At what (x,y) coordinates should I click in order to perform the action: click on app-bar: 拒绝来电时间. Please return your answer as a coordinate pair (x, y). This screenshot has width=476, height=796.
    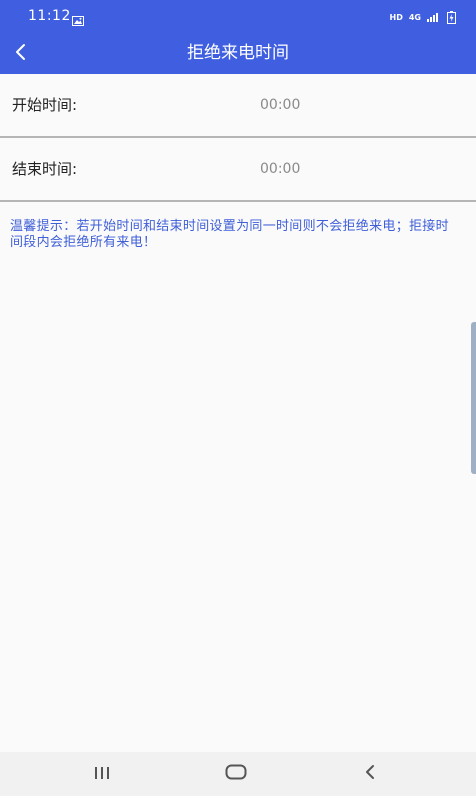
    Looking at the image, I should click on (238, 54).